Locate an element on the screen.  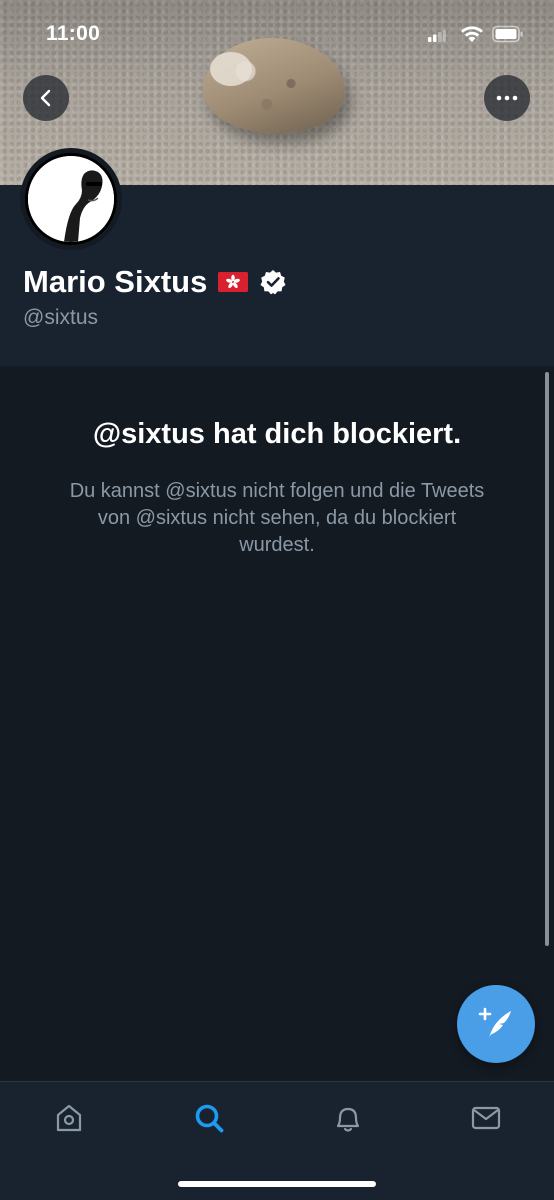
more-options-button is located at coordinates (507, 98).